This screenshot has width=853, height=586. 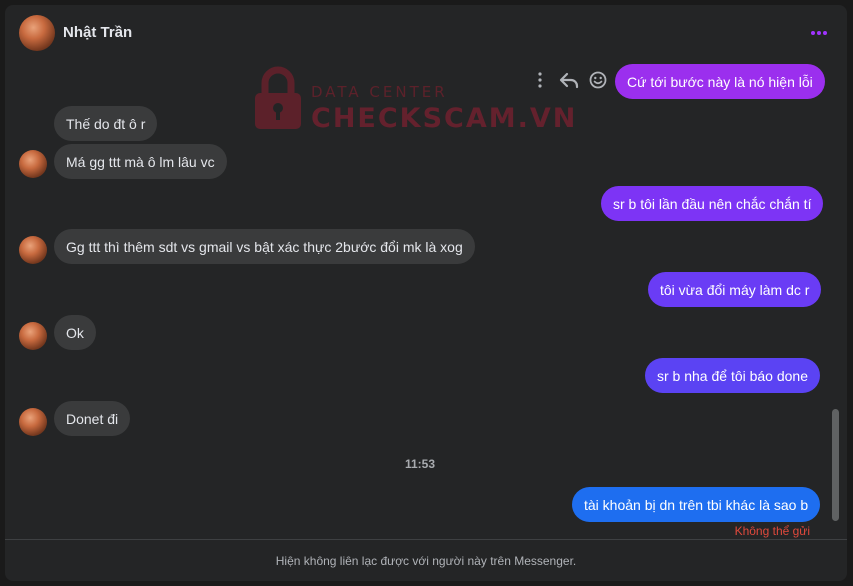 I want to click on message-options-icon, so click(x=540, y=80).